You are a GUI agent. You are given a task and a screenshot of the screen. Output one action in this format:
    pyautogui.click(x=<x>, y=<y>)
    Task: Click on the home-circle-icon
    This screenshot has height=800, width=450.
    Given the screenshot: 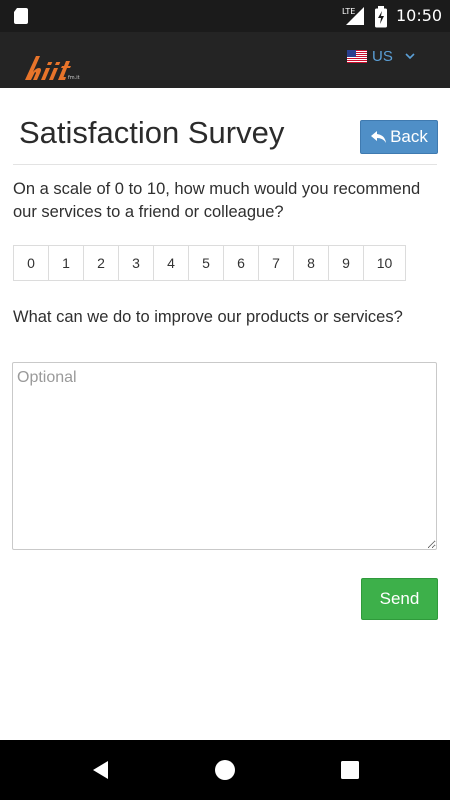 What is the action you would take?
    pyautogui.click(x=225, y=770)
    